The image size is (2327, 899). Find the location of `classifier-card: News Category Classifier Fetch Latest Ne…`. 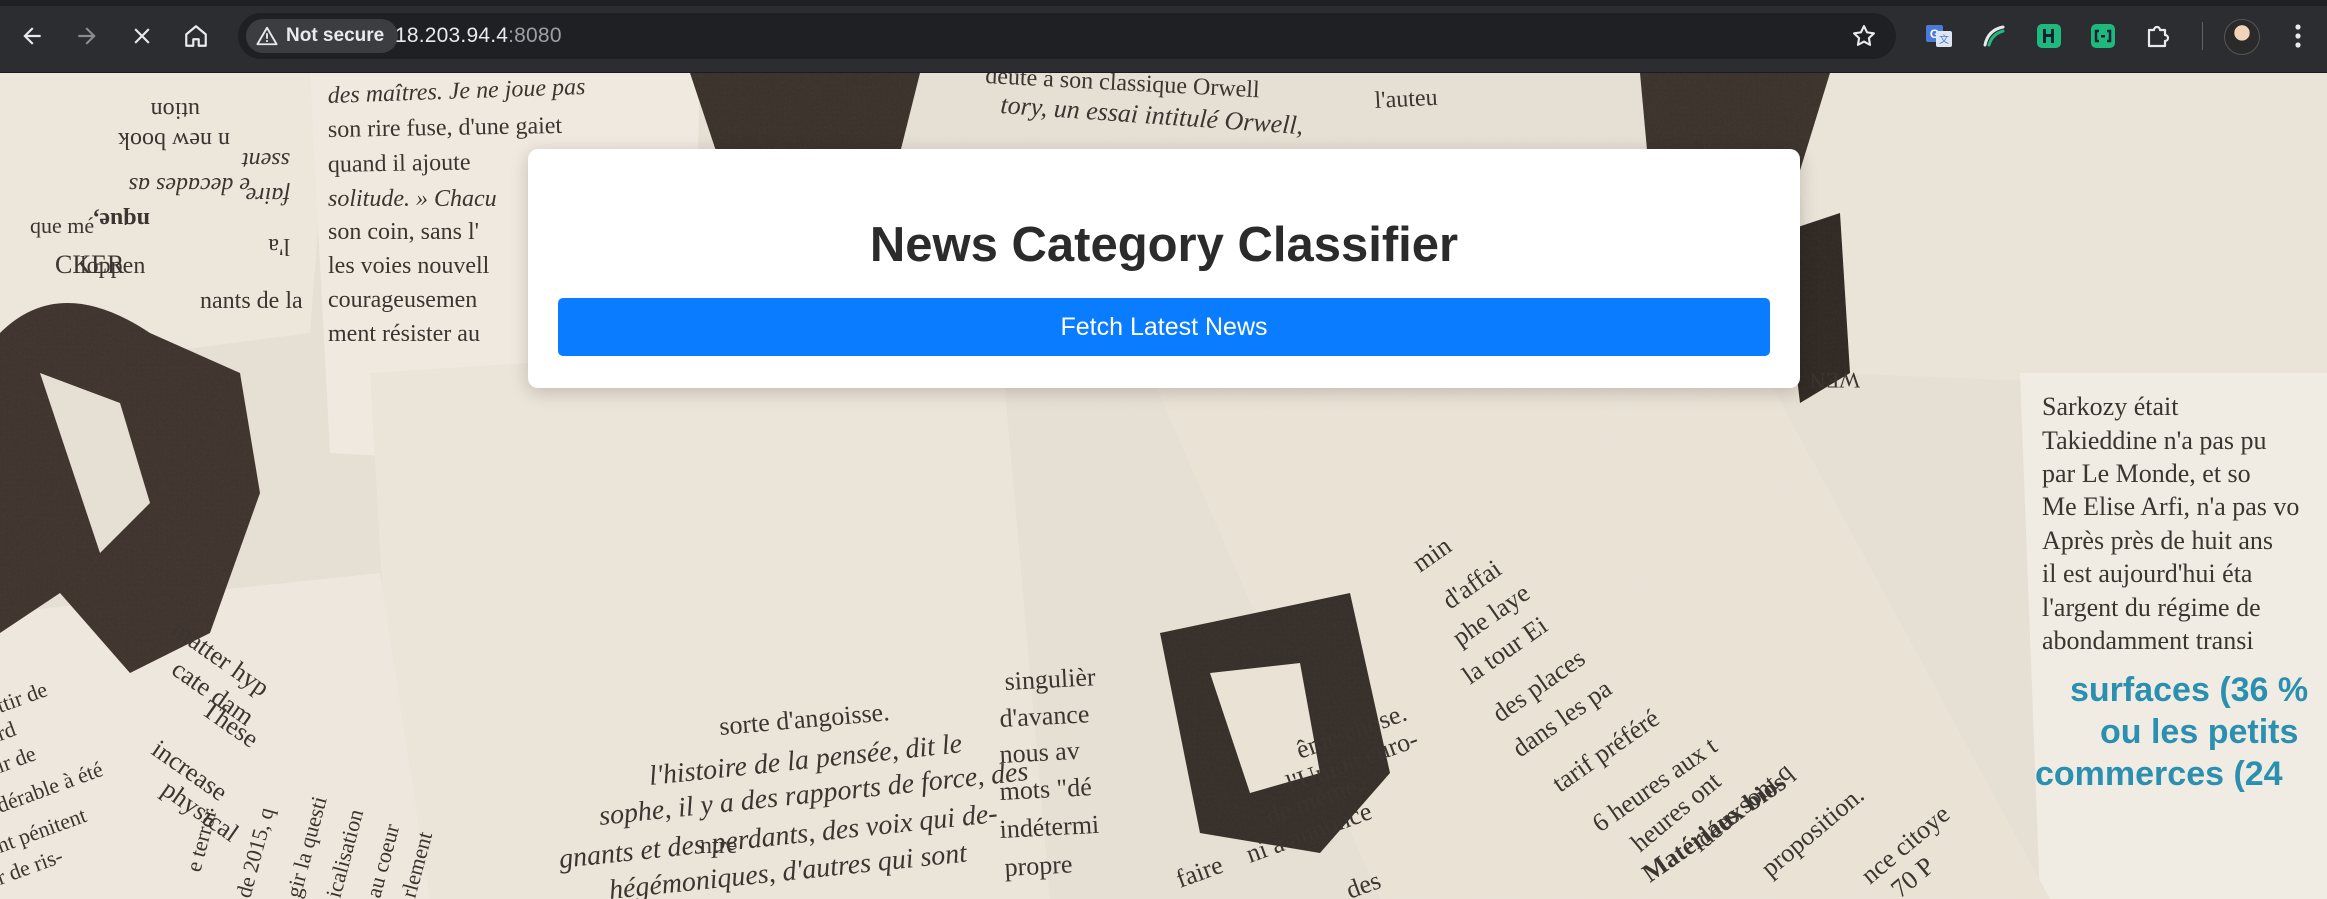

classifier-card: News Category Classifier Fetch Latest Ne… is located at coordinates (1164, 268).